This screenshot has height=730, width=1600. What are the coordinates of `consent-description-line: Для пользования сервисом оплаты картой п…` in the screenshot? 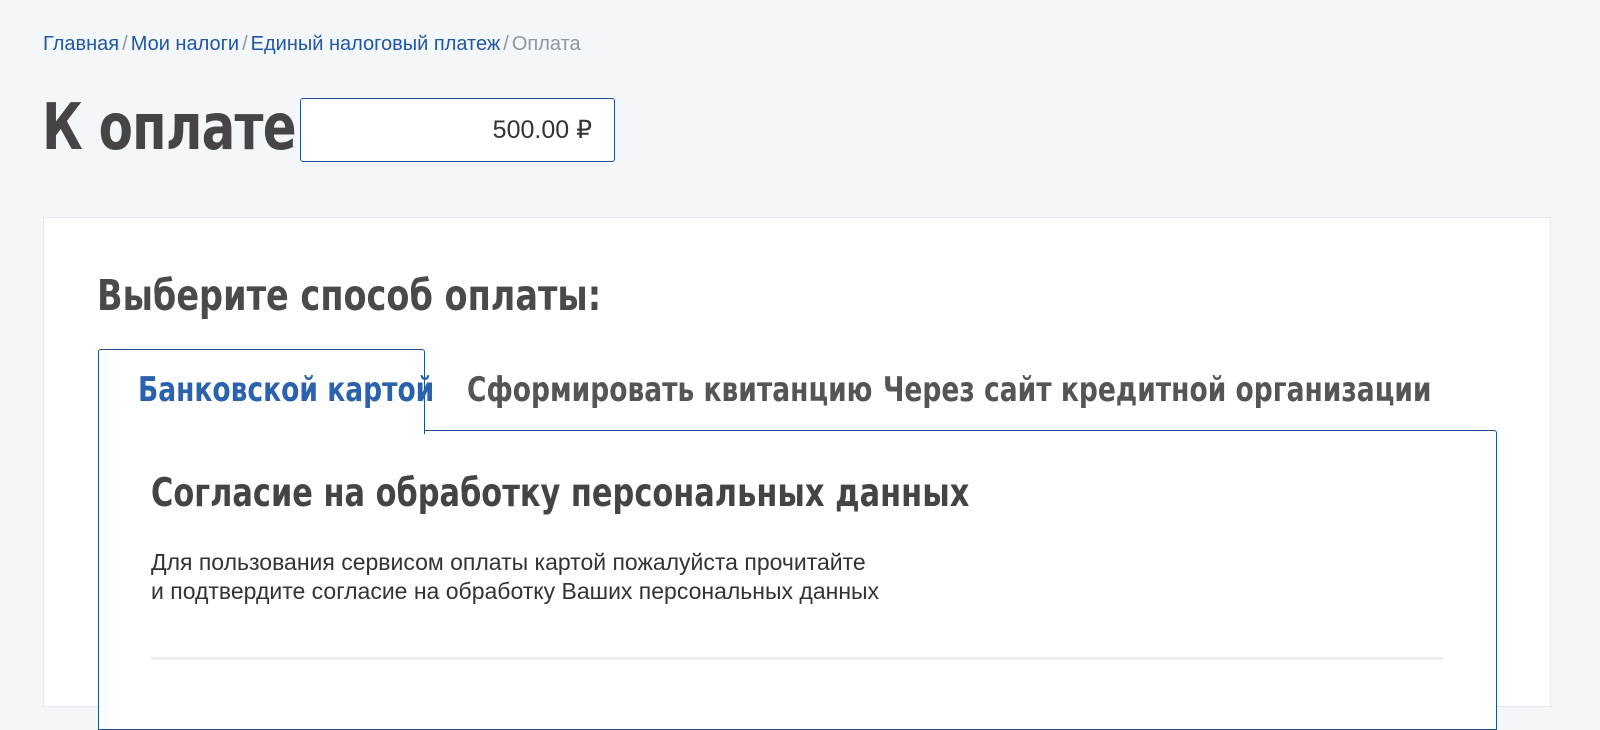 It's located at (508, 562).